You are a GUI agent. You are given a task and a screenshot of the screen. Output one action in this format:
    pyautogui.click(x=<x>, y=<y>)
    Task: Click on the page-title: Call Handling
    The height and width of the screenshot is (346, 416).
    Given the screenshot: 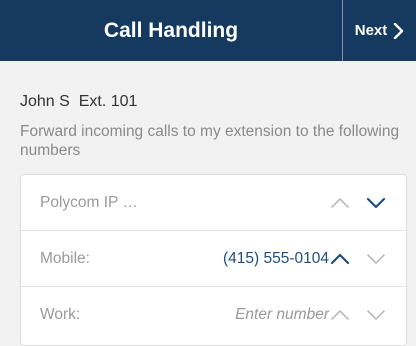 What is the action you would take?
    pyautogui.click(x=171, y=30)
    